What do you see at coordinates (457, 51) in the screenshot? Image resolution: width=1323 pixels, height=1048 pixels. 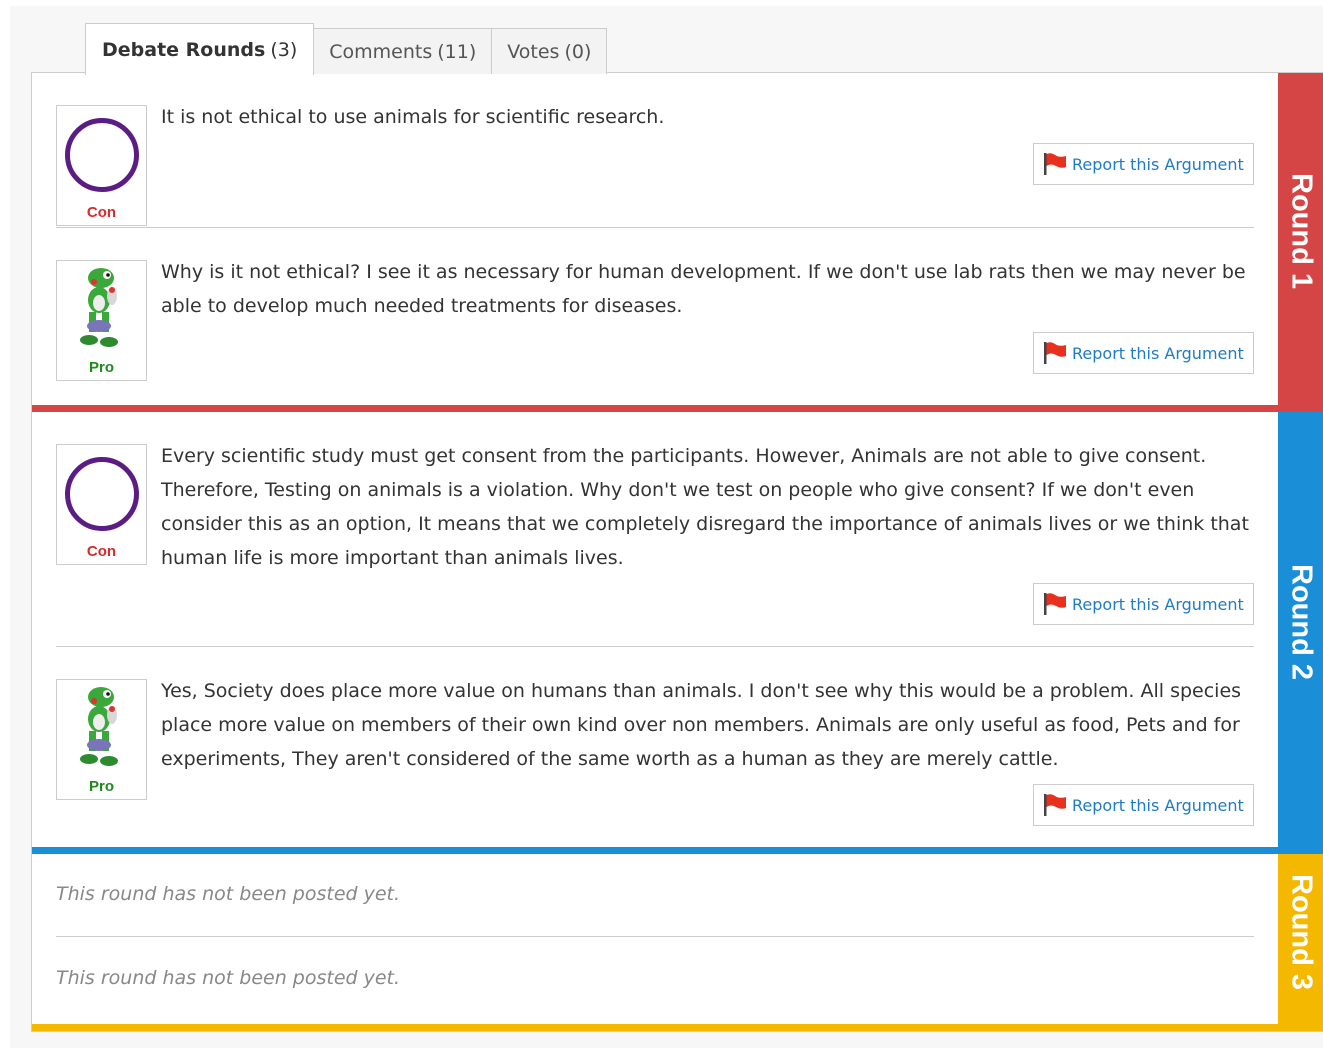 I see `tab-count: (11)` at bounding box center [457, 51].